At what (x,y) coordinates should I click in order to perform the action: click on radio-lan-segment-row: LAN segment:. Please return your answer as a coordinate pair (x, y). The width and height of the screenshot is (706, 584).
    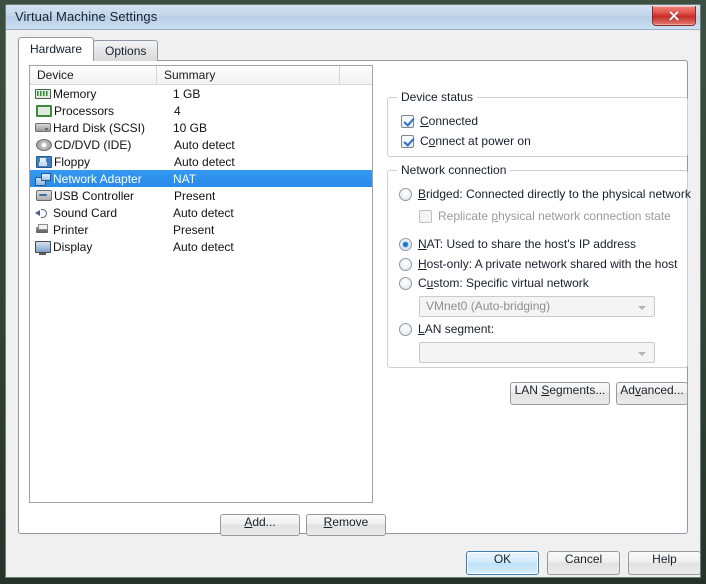
    Looking at the image, I should click on (446, 329).